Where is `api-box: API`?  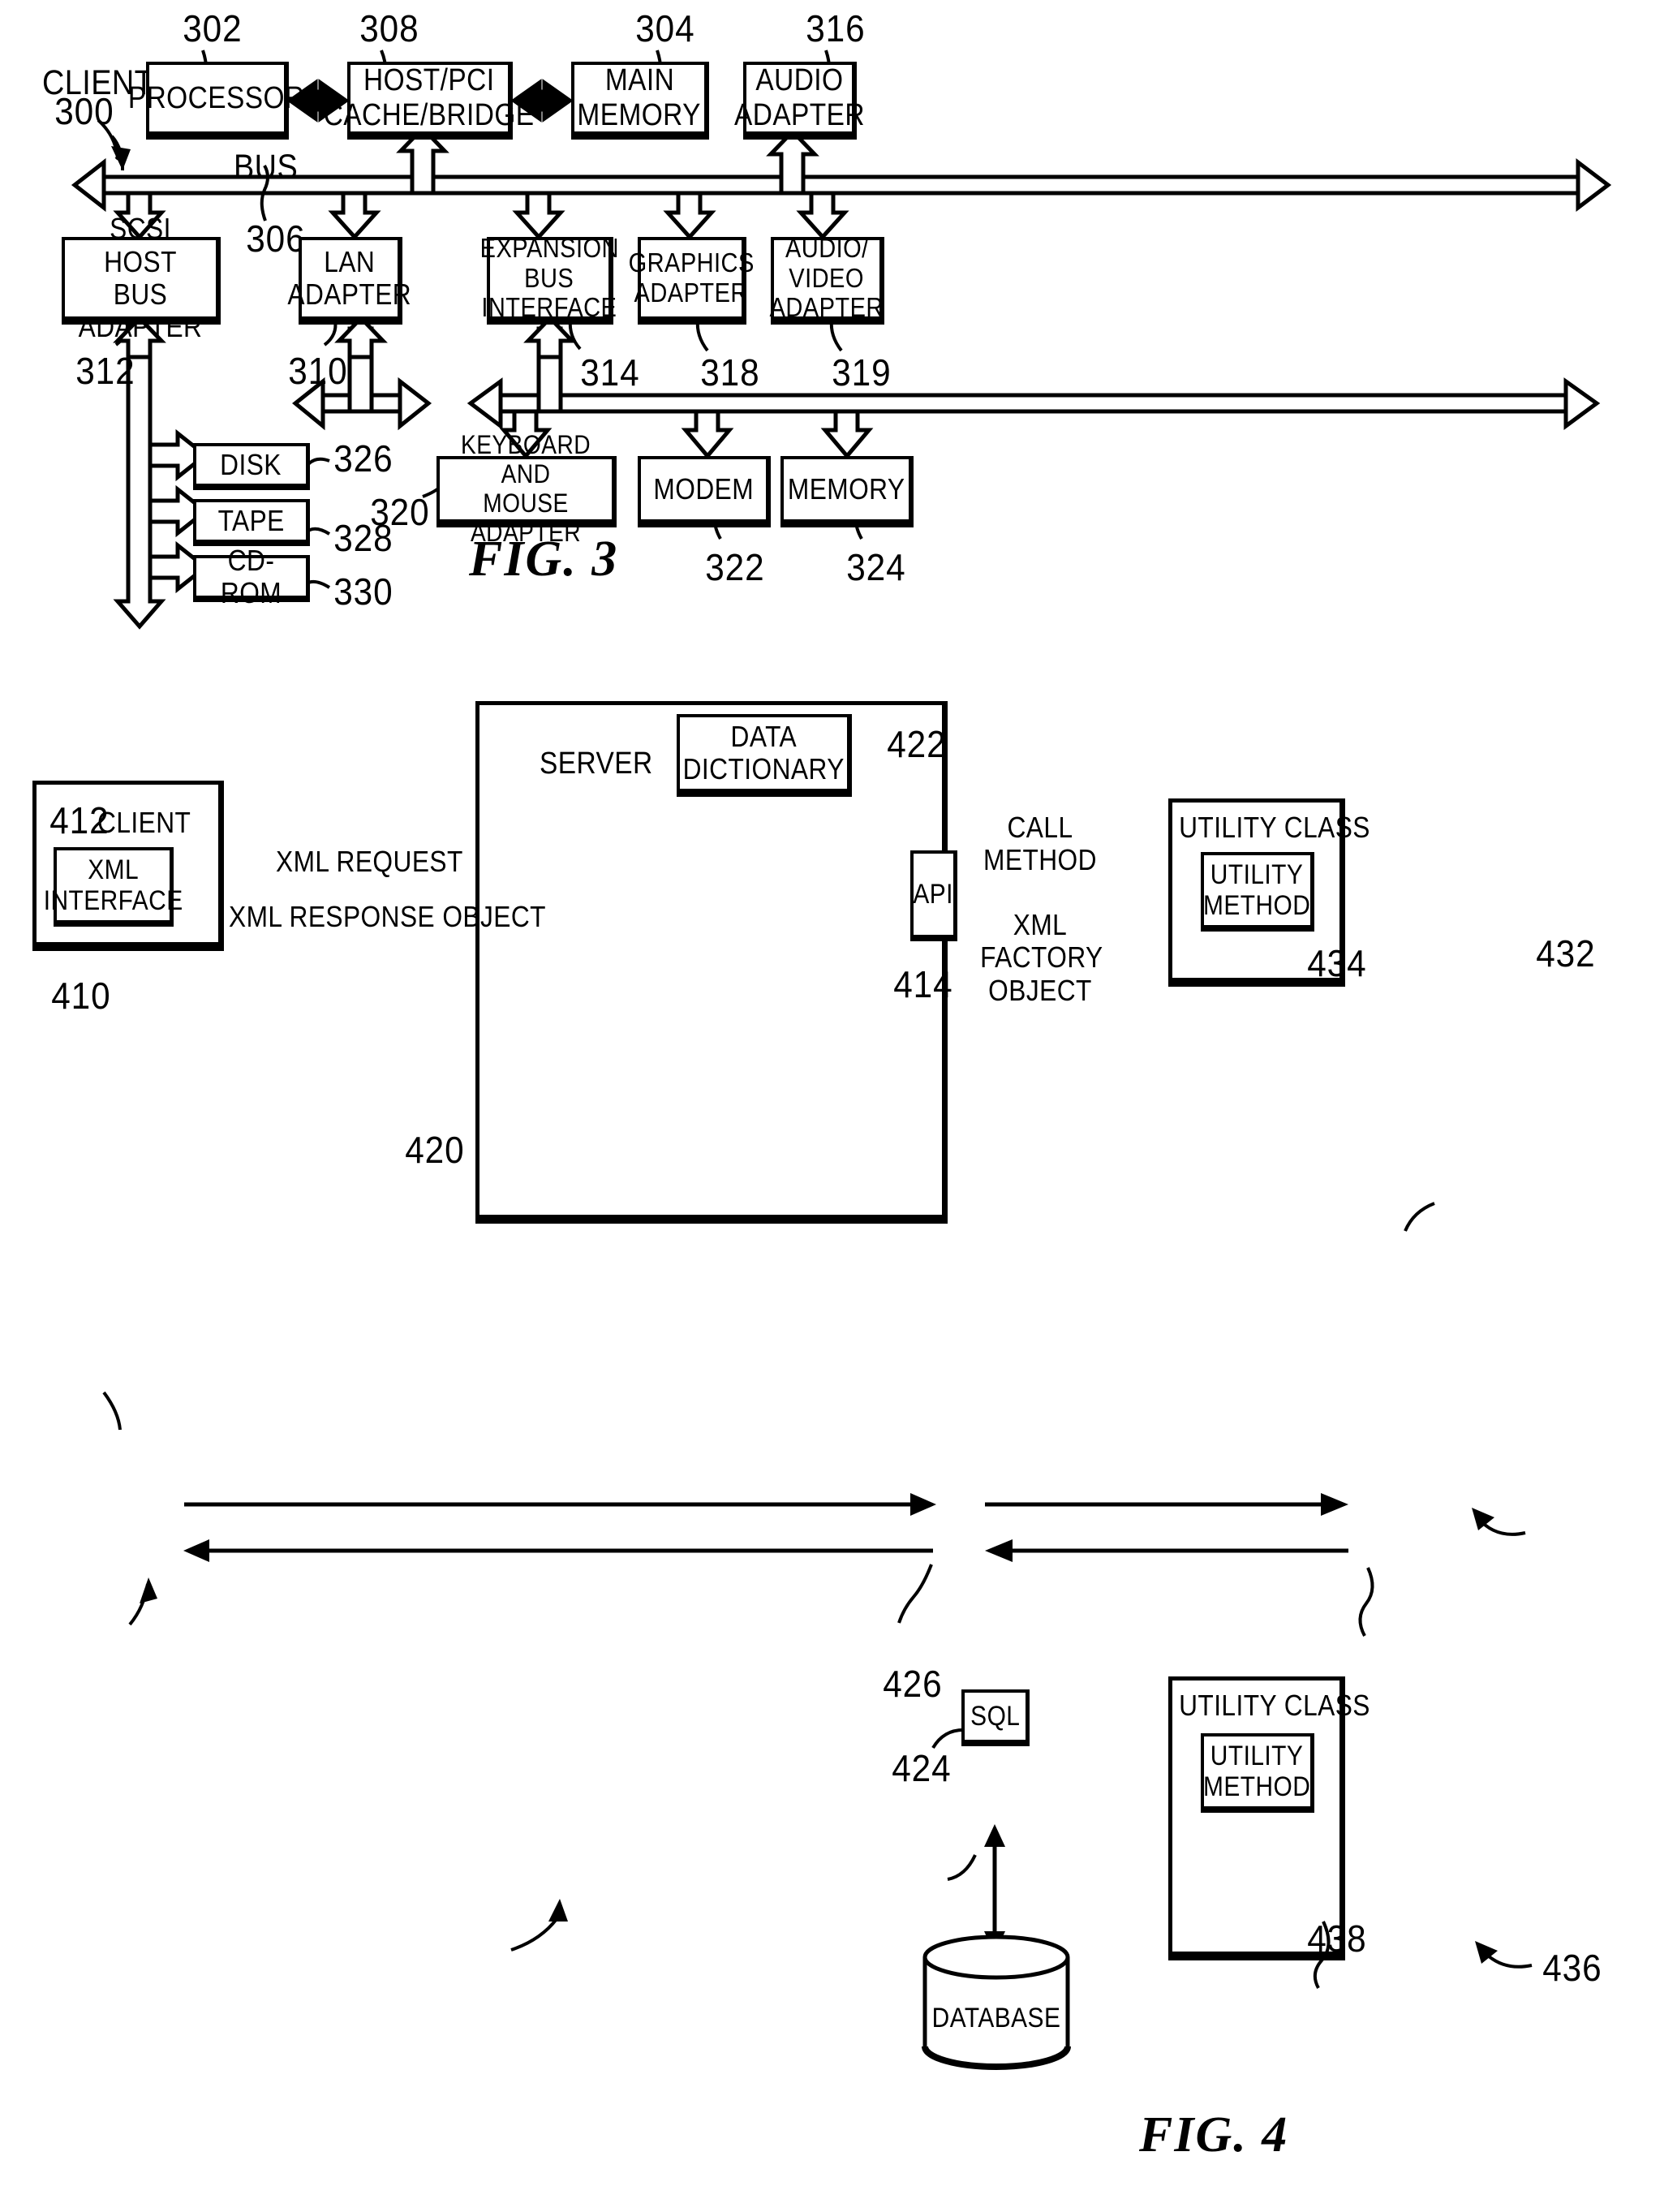 api-box: API is located at coordinates (933, 896).